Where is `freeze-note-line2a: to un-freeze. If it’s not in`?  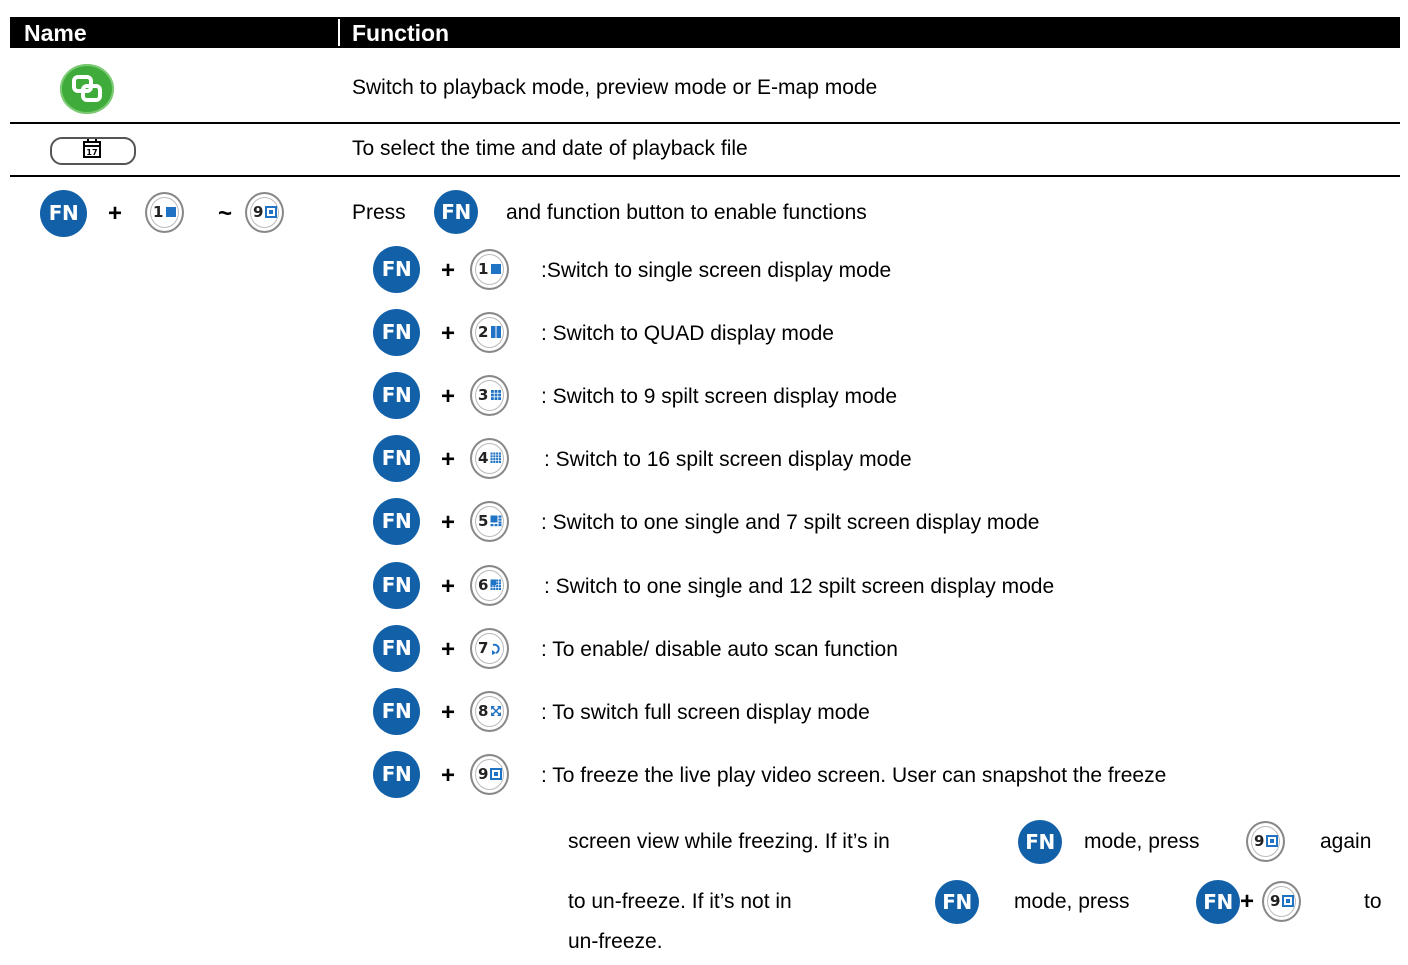
freeze-note-line2a: to un-freeze. If it’s not in is located at coordinates (680, 901).